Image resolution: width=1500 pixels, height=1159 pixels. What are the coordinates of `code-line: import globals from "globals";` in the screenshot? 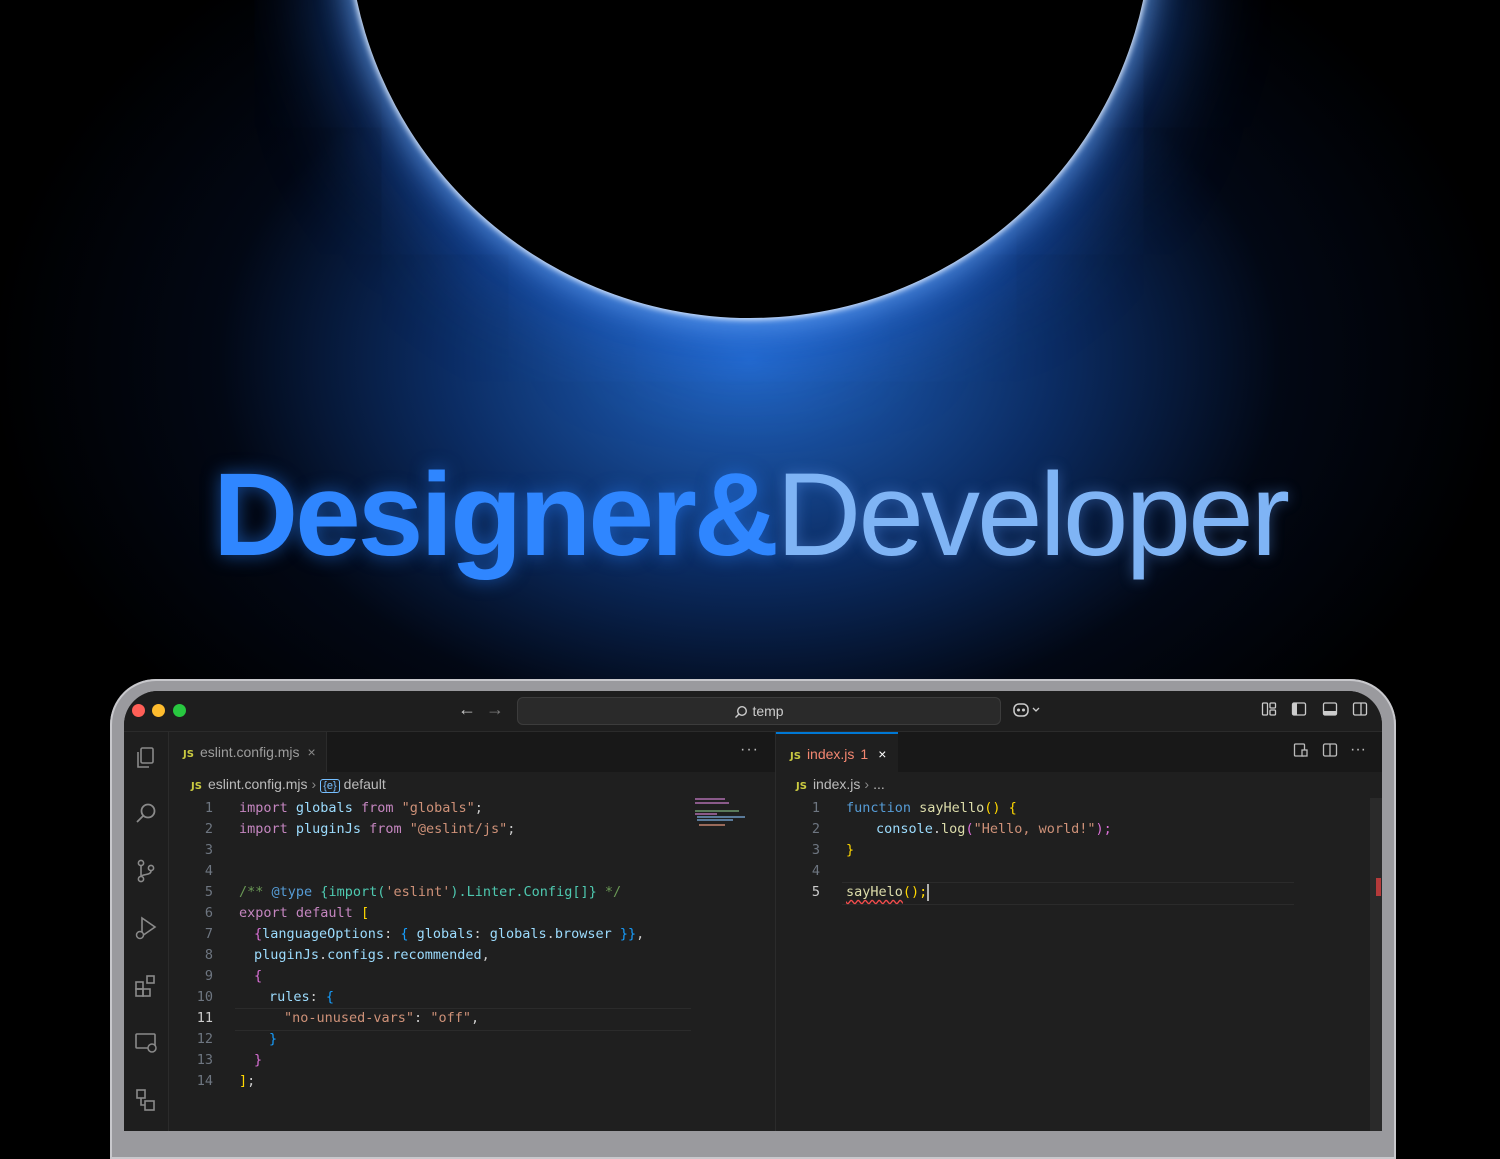 It's located at (361, 808).